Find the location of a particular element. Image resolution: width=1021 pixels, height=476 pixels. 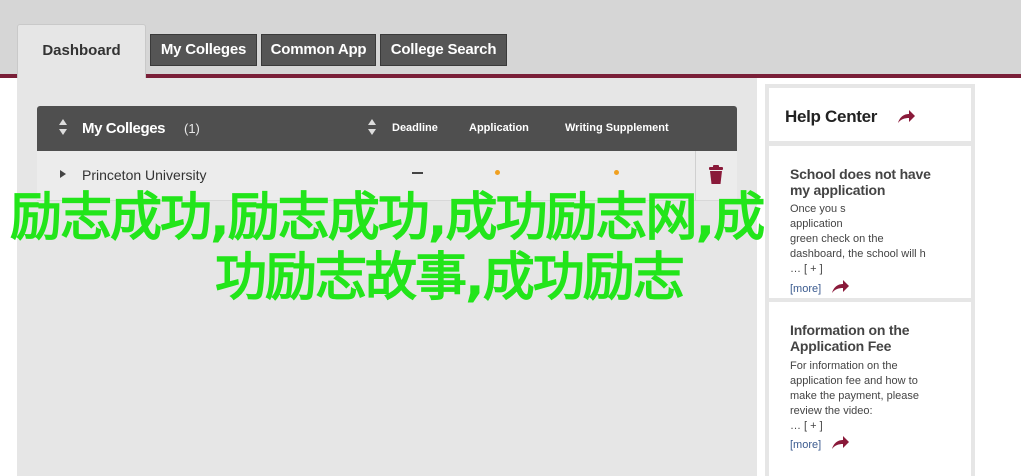

column-application: Application is located at coordinates (499, 128).